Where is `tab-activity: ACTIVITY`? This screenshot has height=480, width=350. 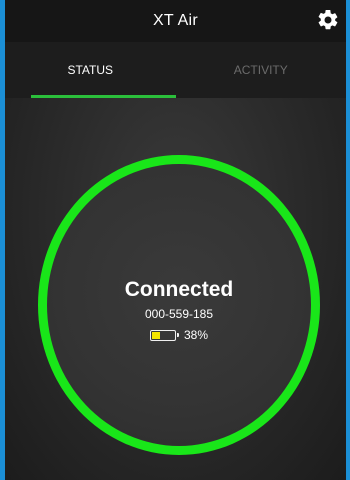
tab-activity: ACTIVITY is located at coordinates (261, 70).